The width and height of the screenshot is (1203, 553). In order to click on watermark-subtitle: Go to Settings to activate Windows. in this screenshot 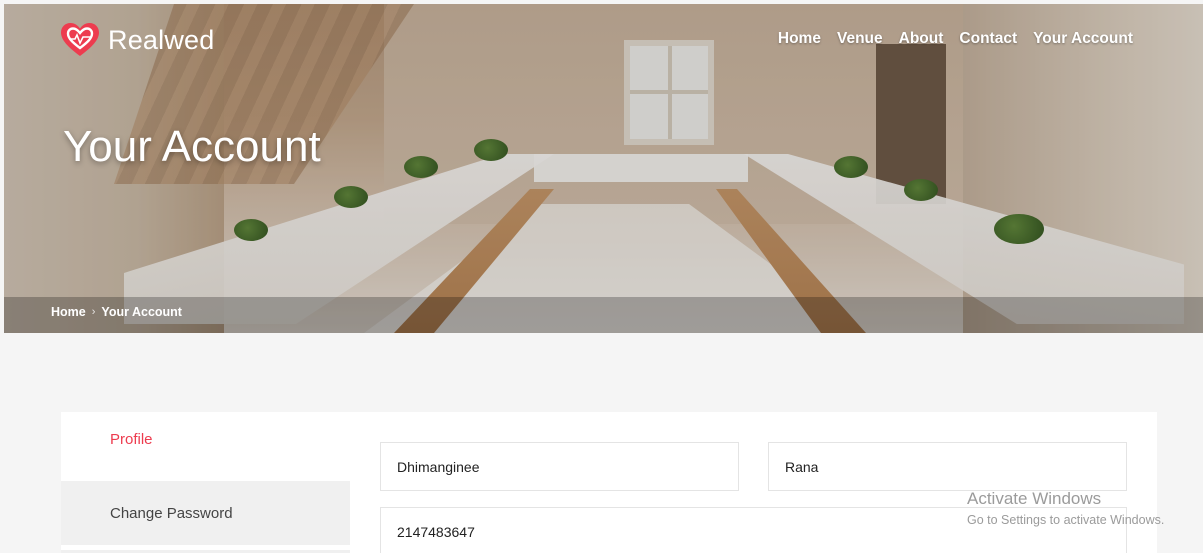, I will do `click(1066, 520)`.